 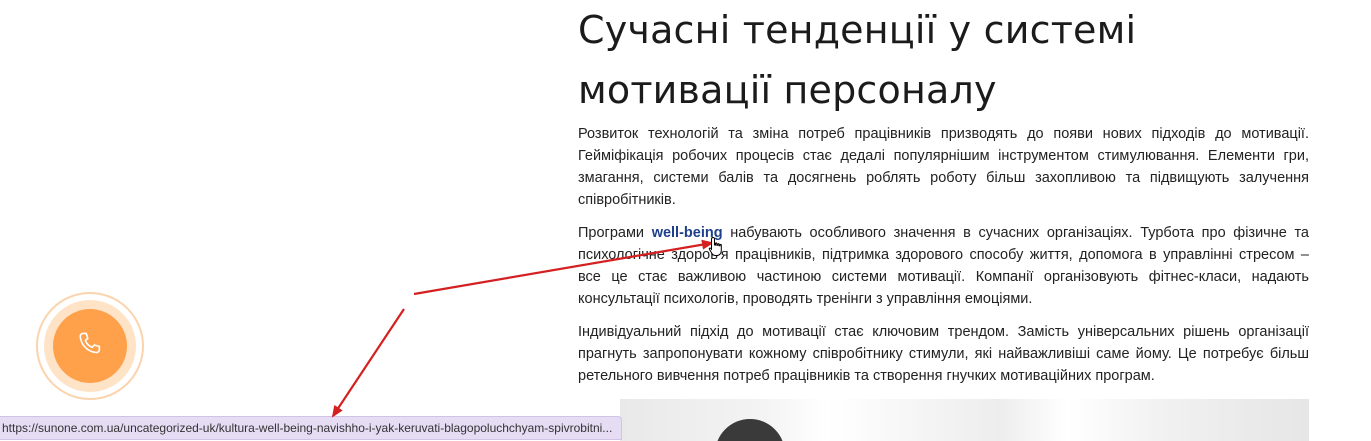 I want to click on annotation-arrow-to-url, so click(x=368, y=363).